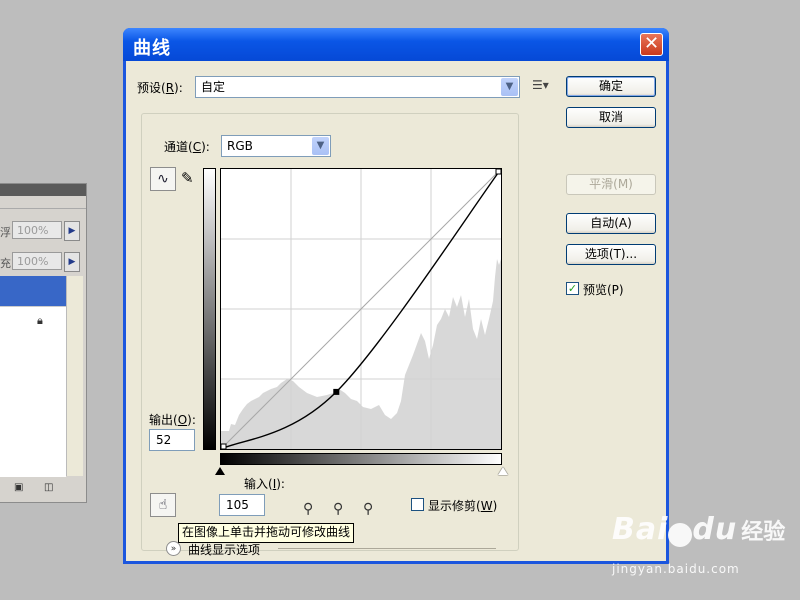 This screenshot has width=800, height=600. I want to click on preset-label: 预设(R):, so click(160, 88).